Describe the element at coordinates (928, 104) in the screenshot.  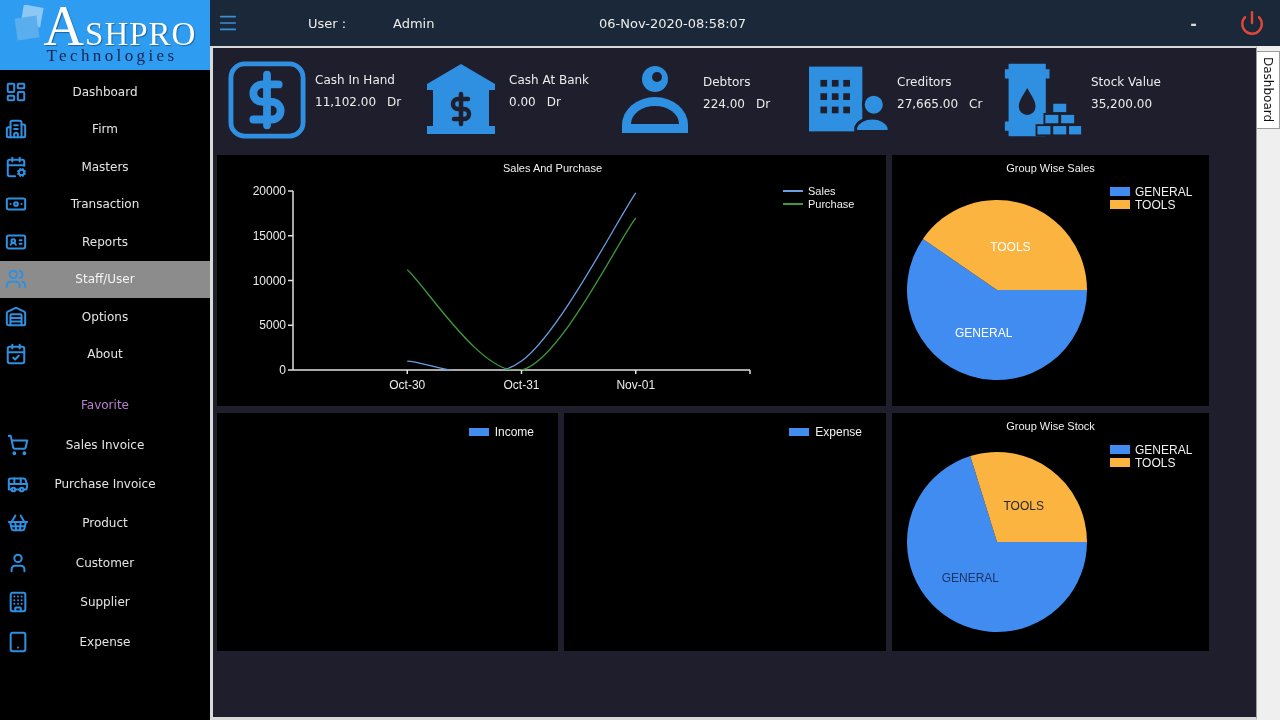
I see `amount-value: 27,665.00` at that location.